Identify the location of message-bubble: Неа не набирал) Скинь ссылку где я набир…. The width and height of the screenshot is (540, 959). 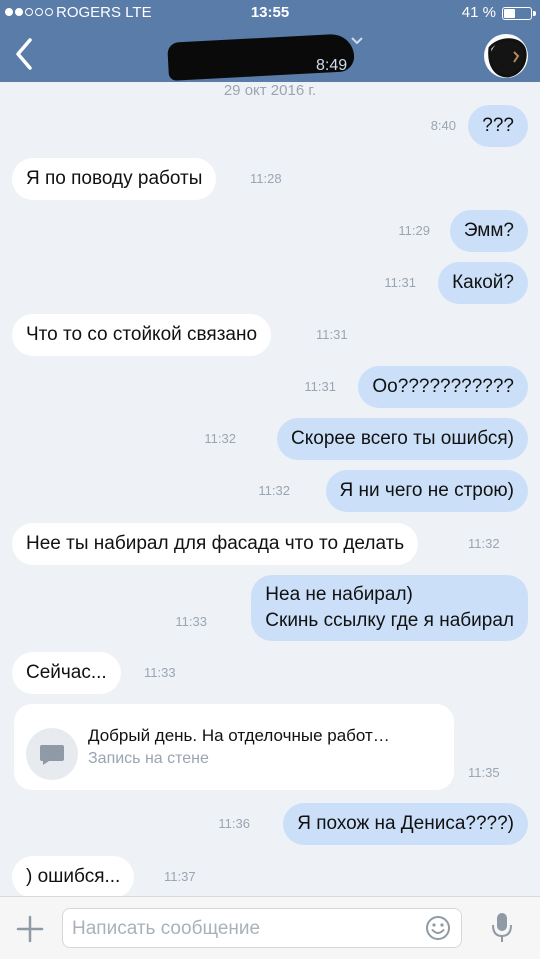
(389, 608).